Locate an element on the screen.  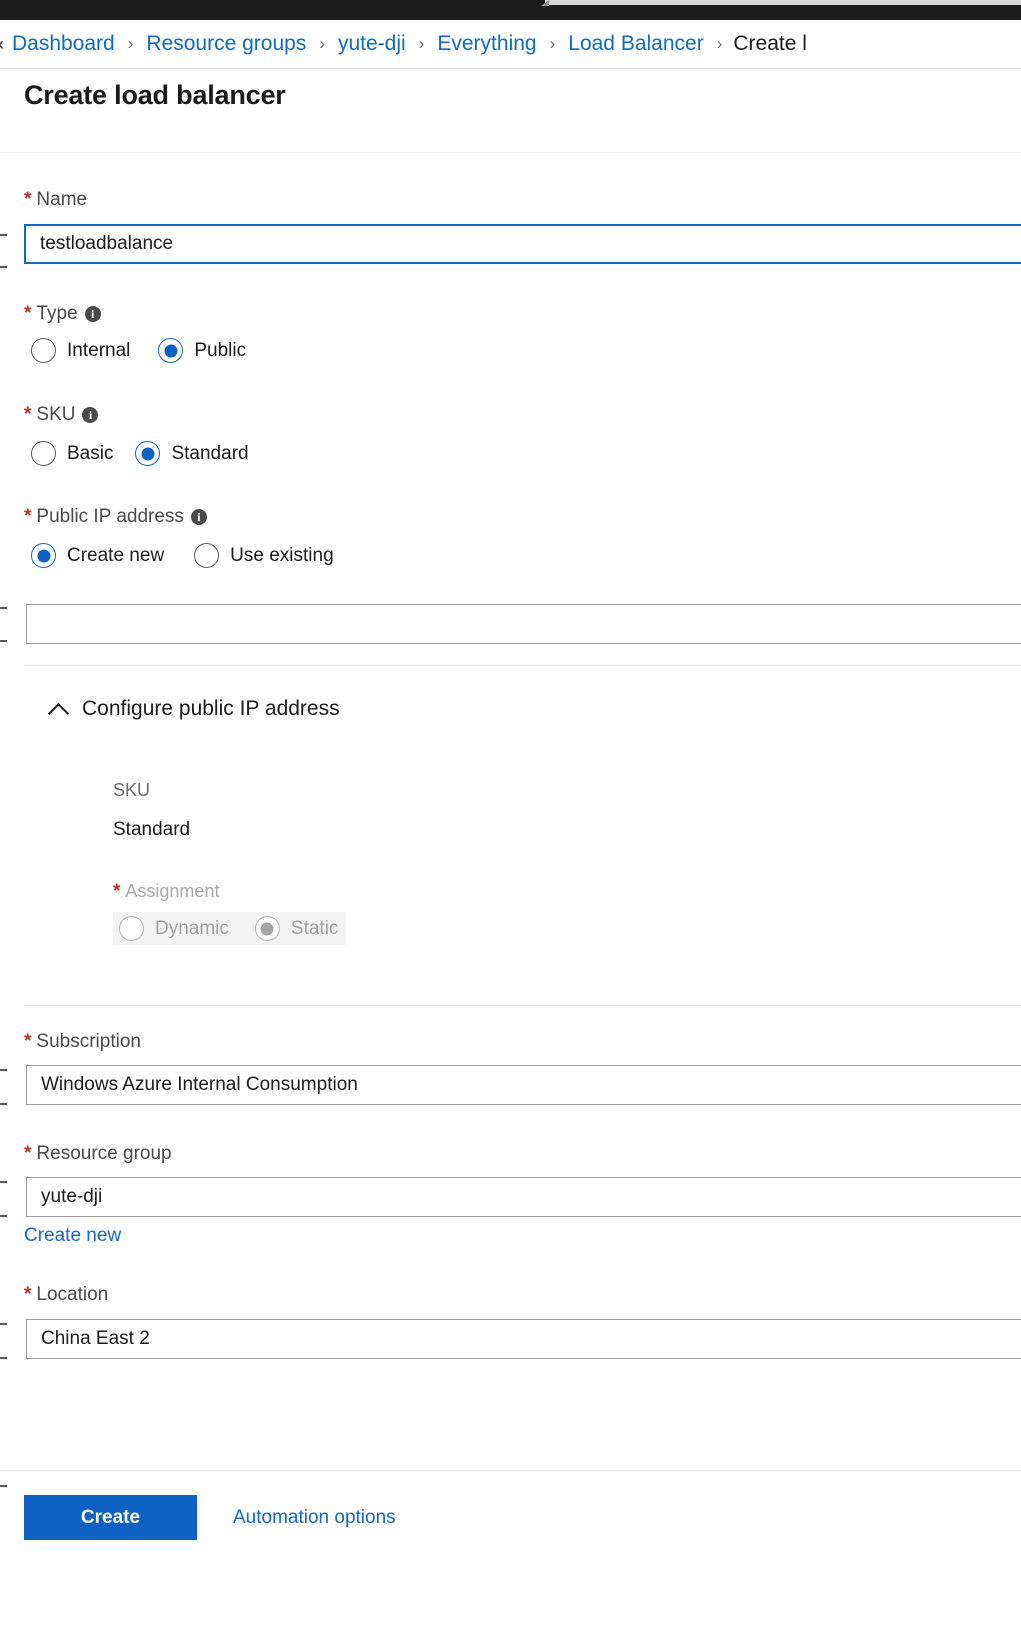
subscription-label: * Subscription is located at coordinates (82, 1041).